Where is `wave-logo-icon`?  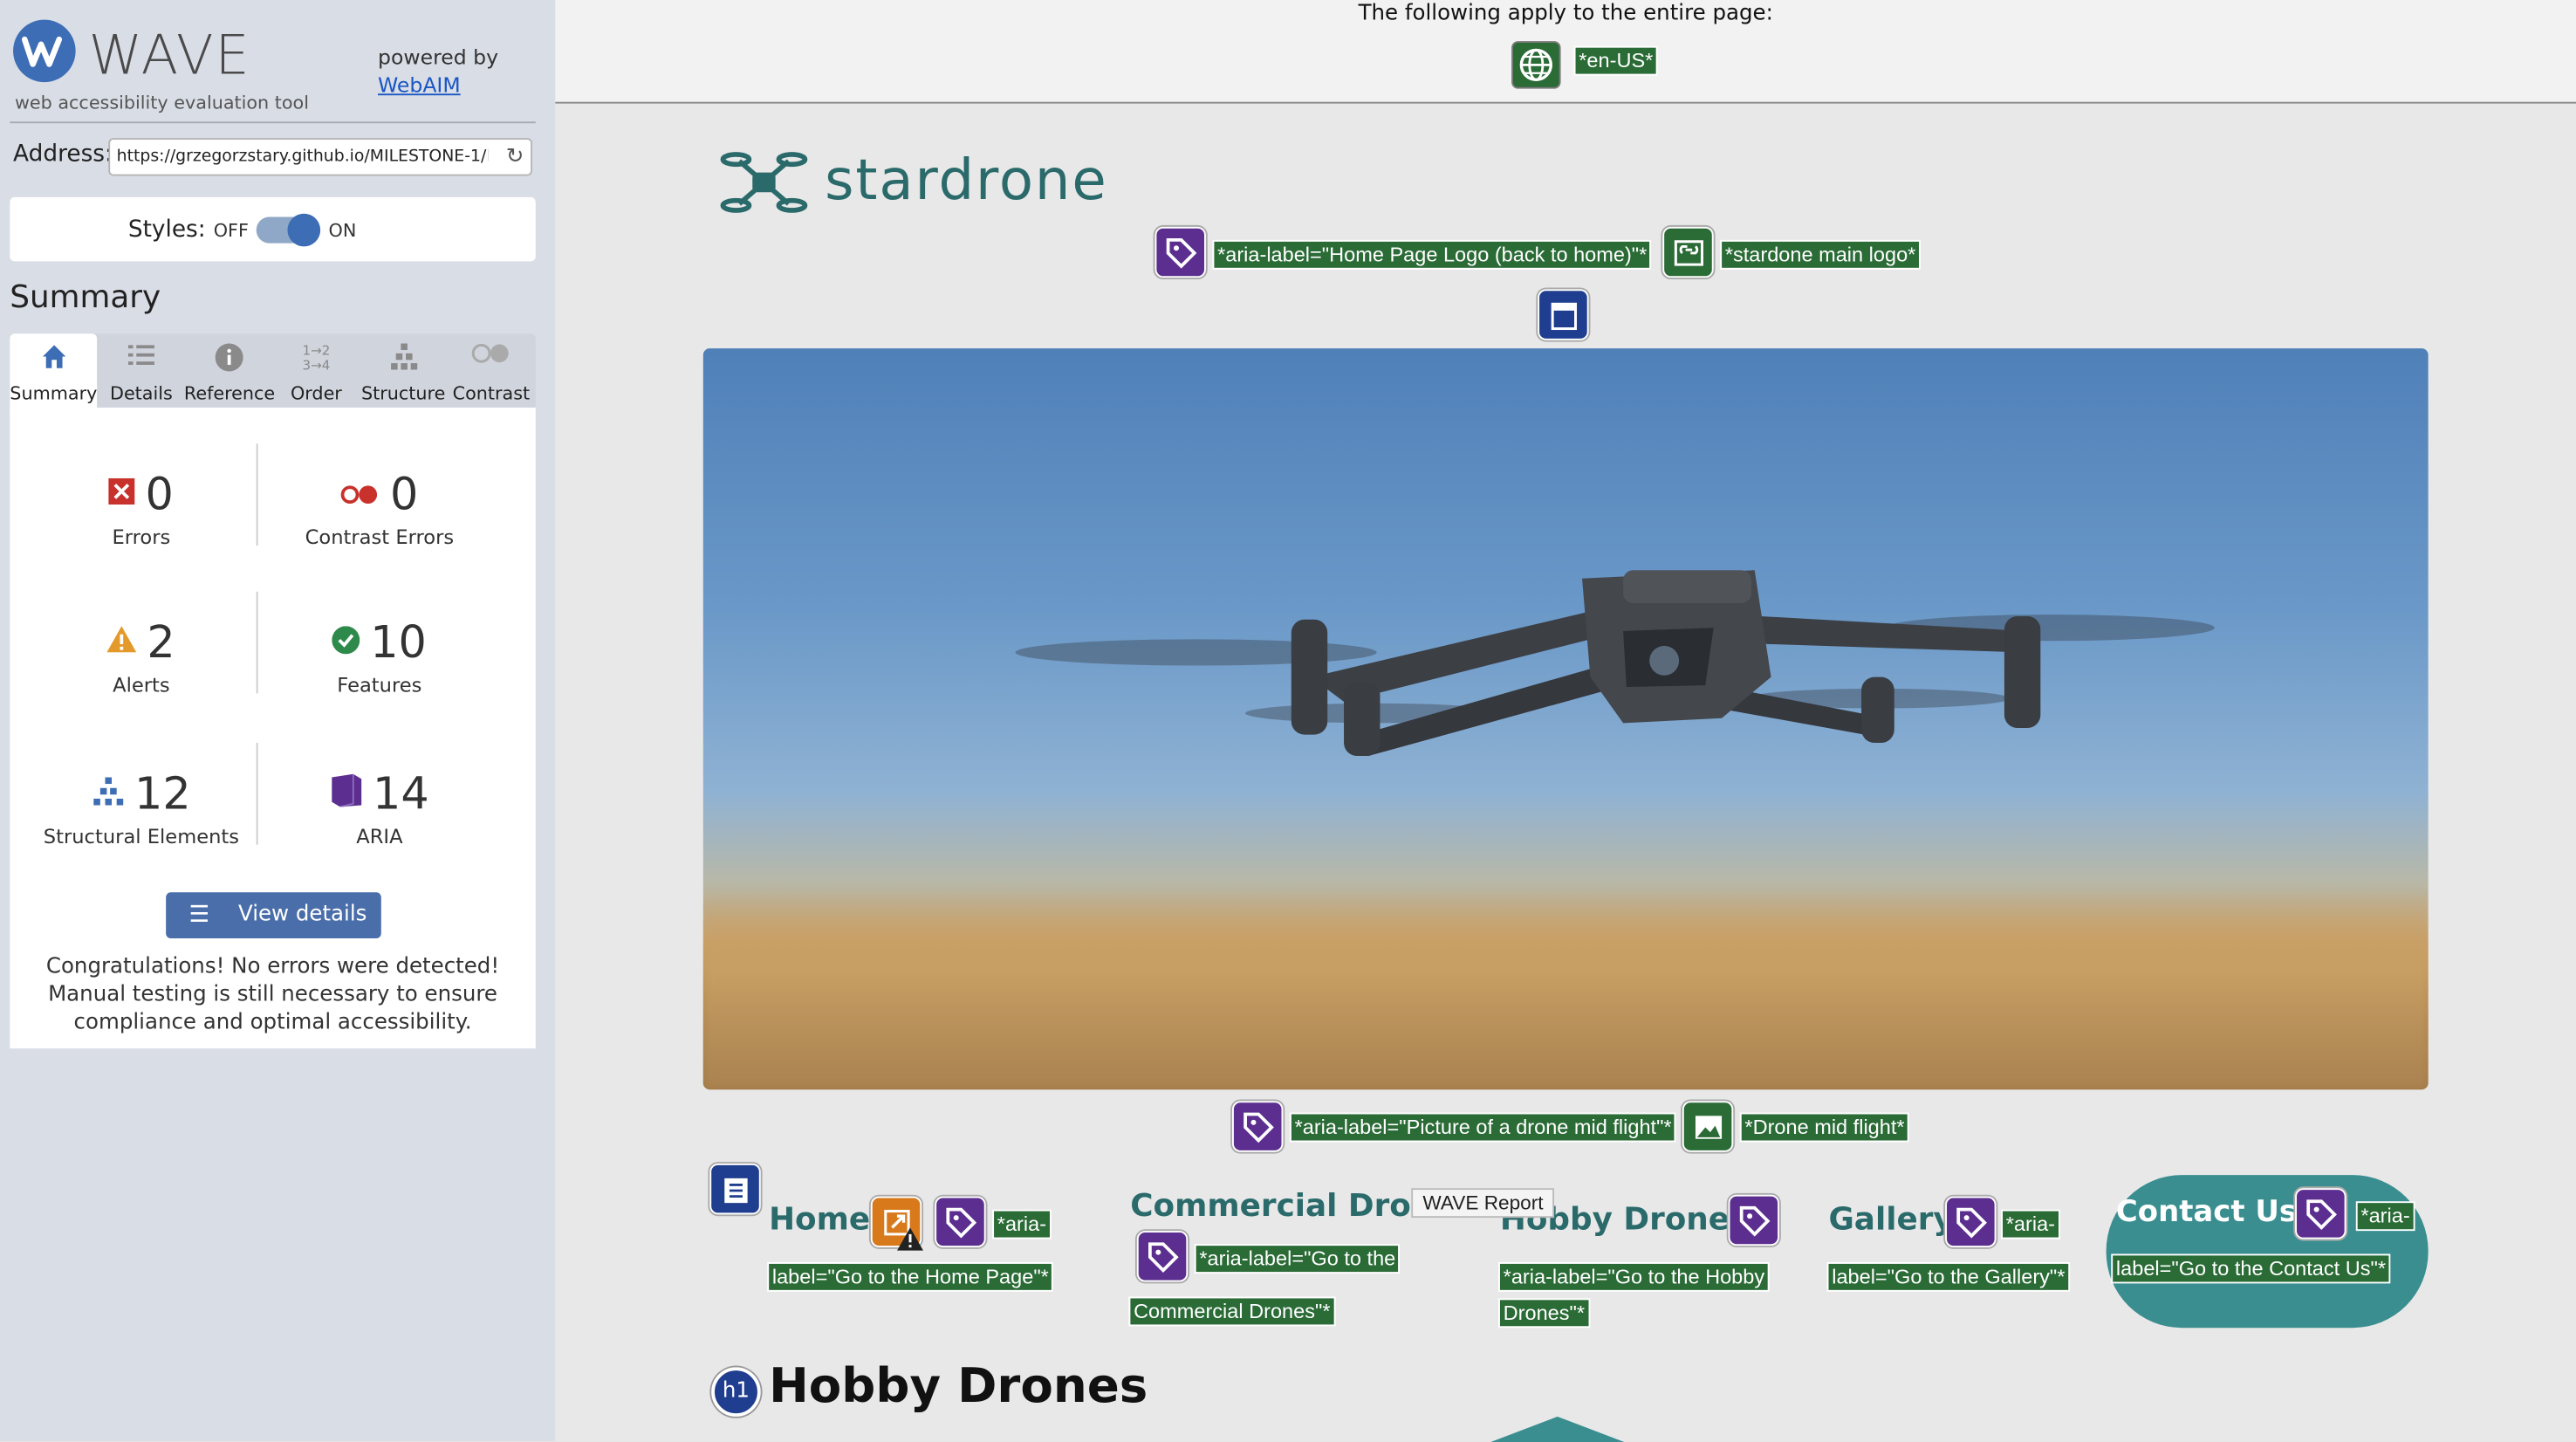
wave-logo-icon is located at coordinates (44, 51).